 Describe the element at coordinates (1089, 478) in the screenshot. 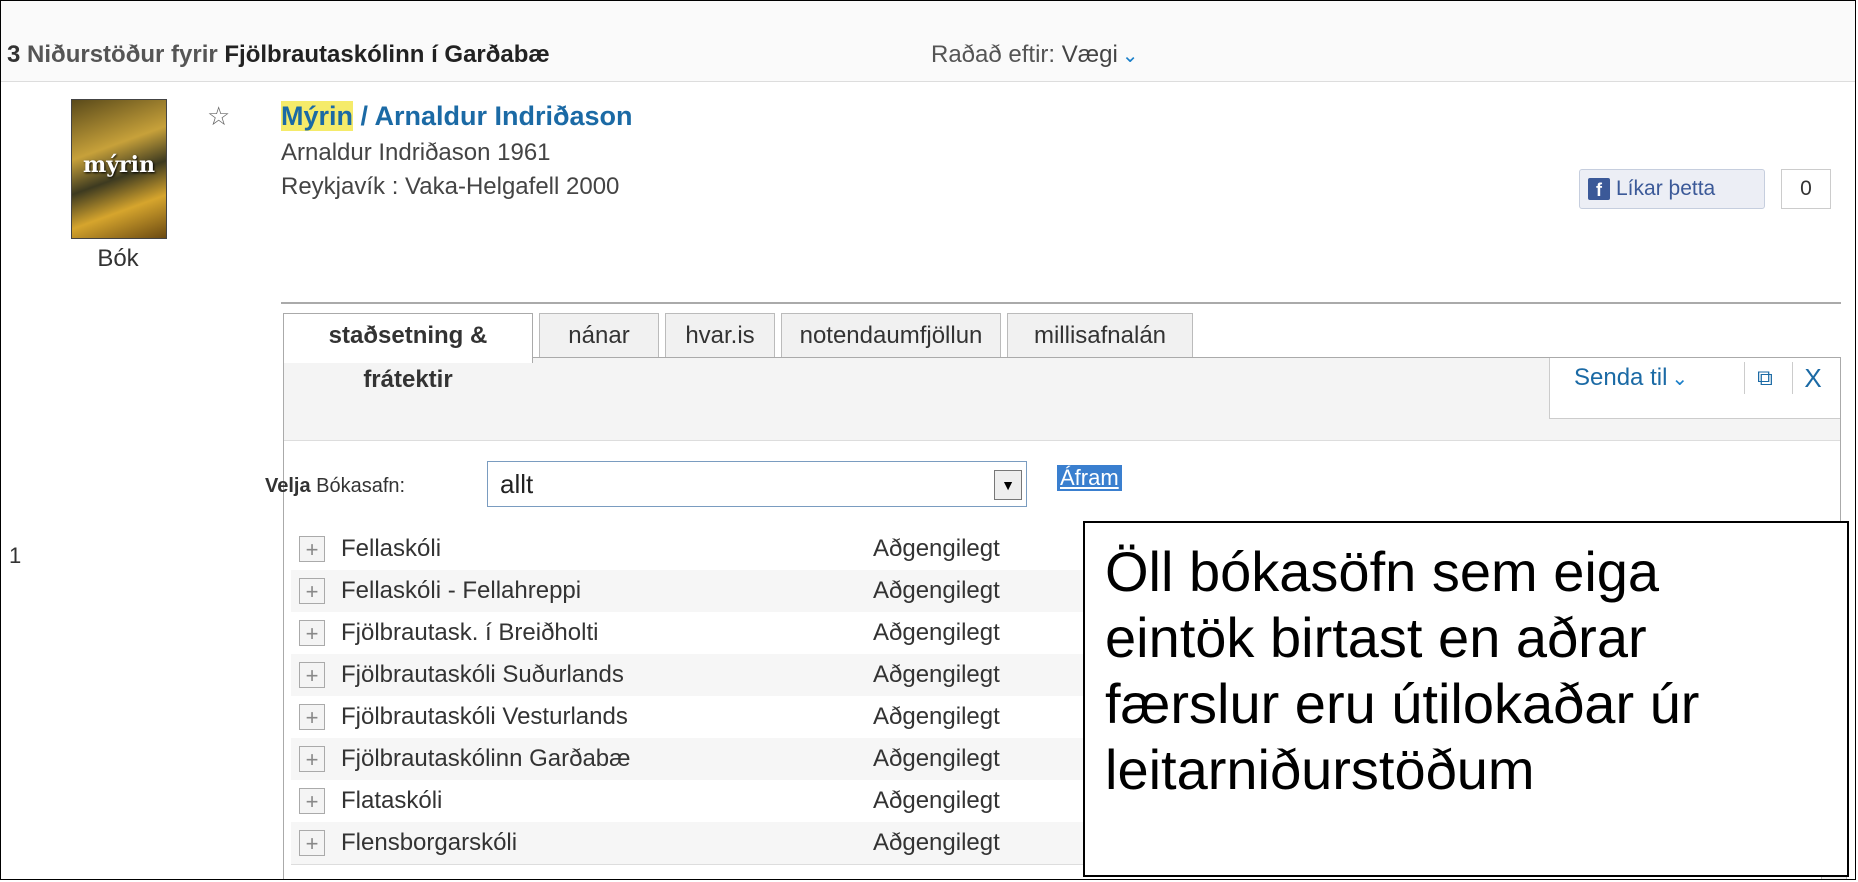

I see `go-button: Áfram` at that location.